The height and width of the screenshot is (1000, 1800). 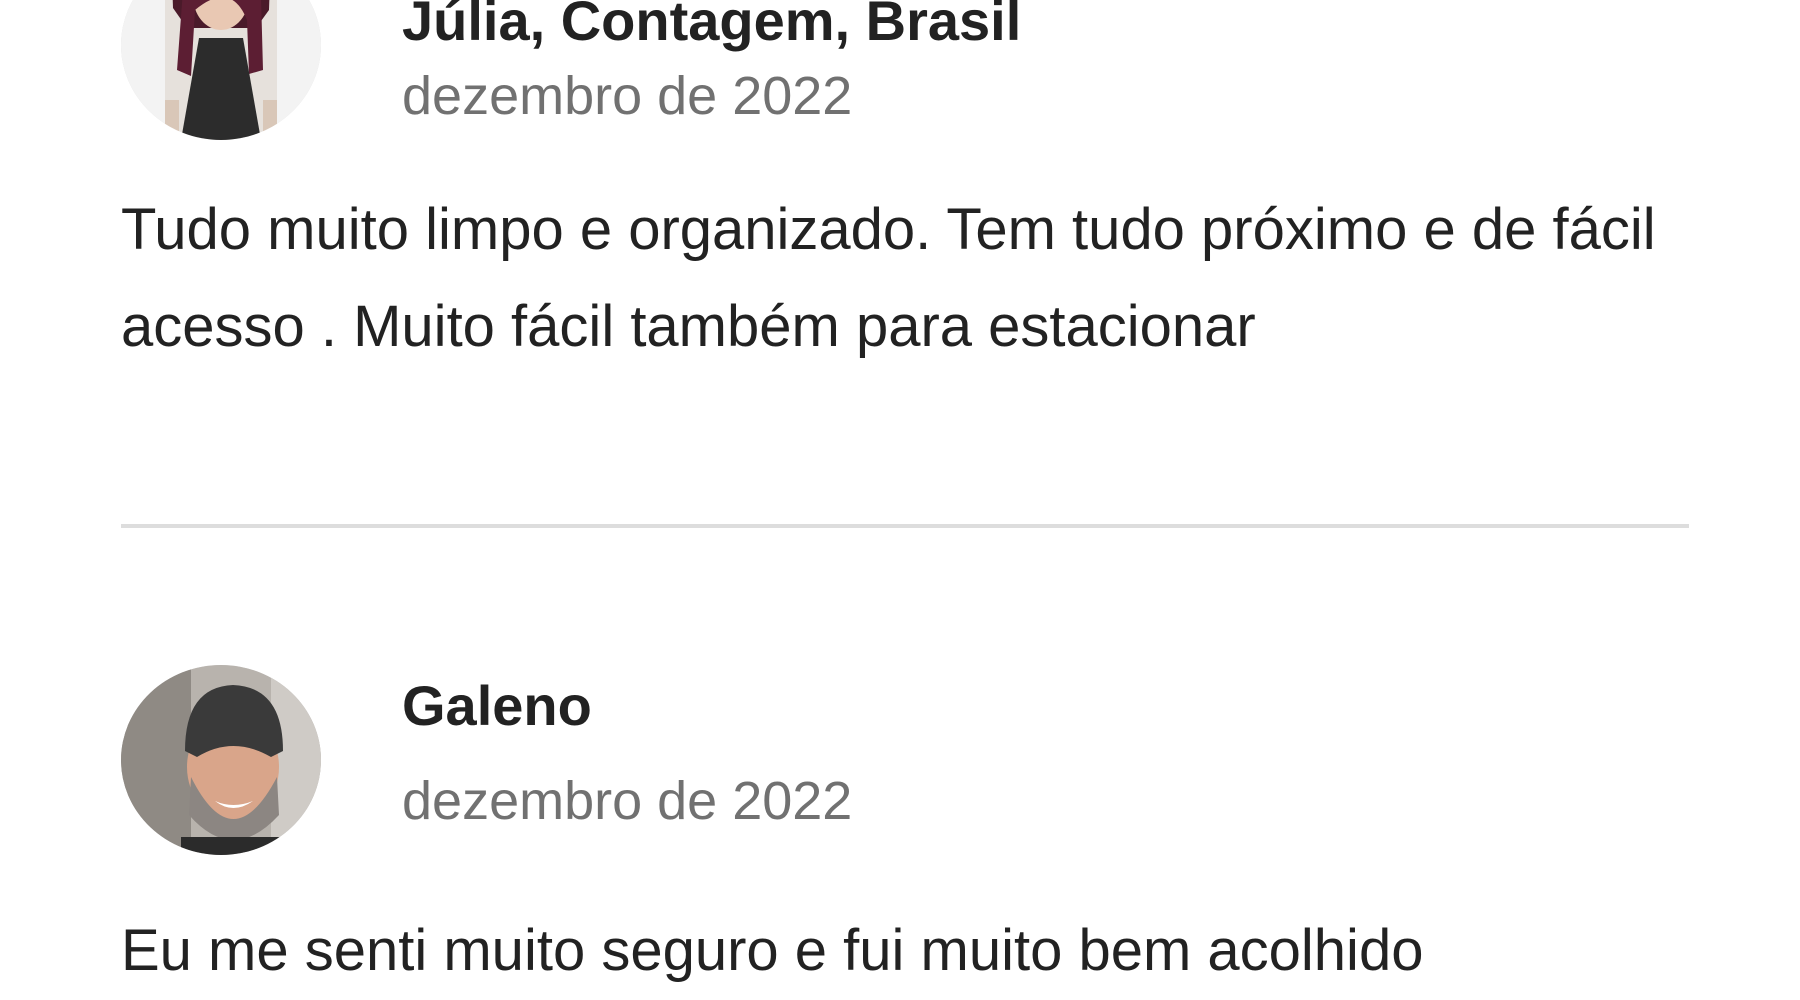 I want to click on reviewer-name: Galeno, so click(x=497, y=705).